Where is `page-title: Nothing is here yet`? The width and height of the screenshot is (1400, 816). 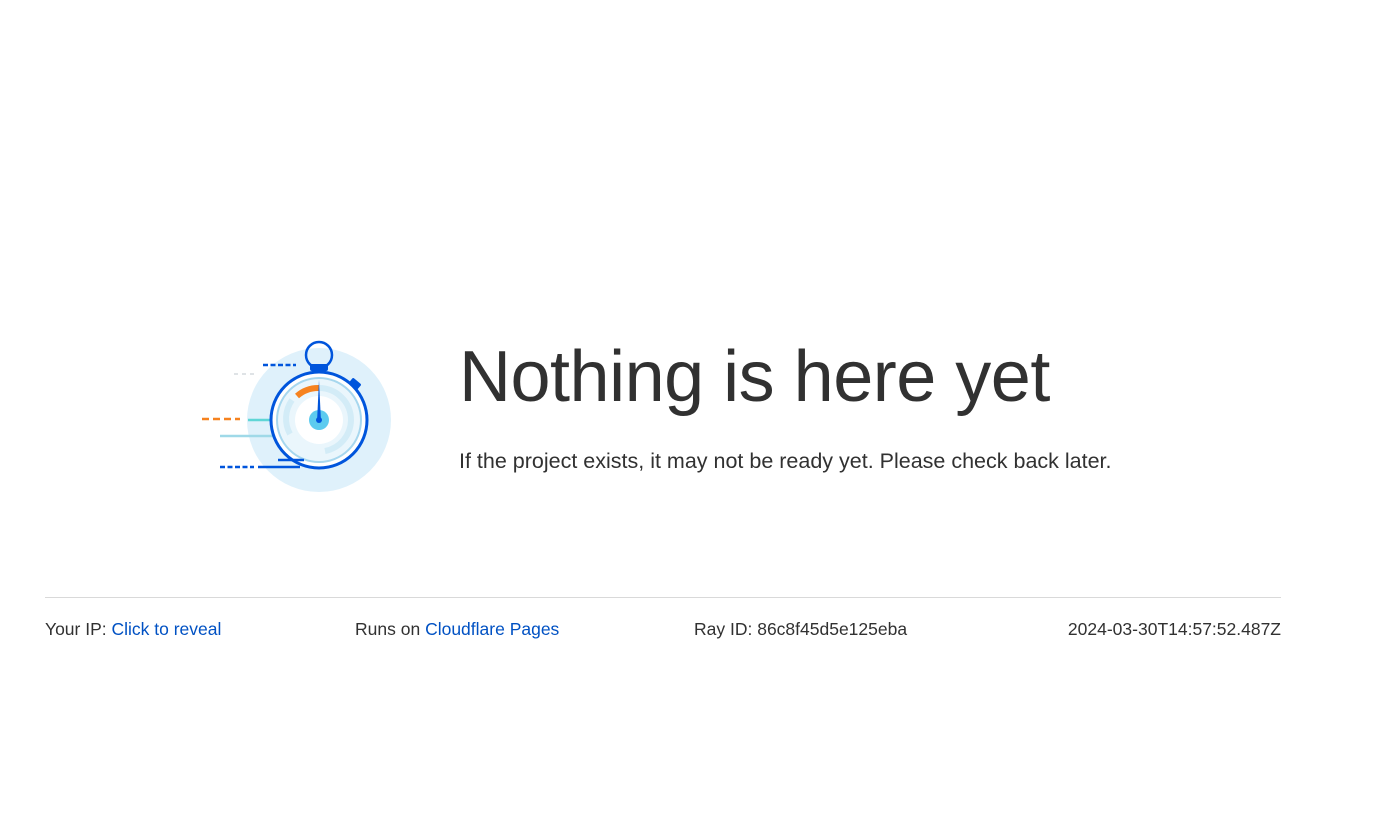
page-title: Nothing is here yet is located at coordinates (754, 377).